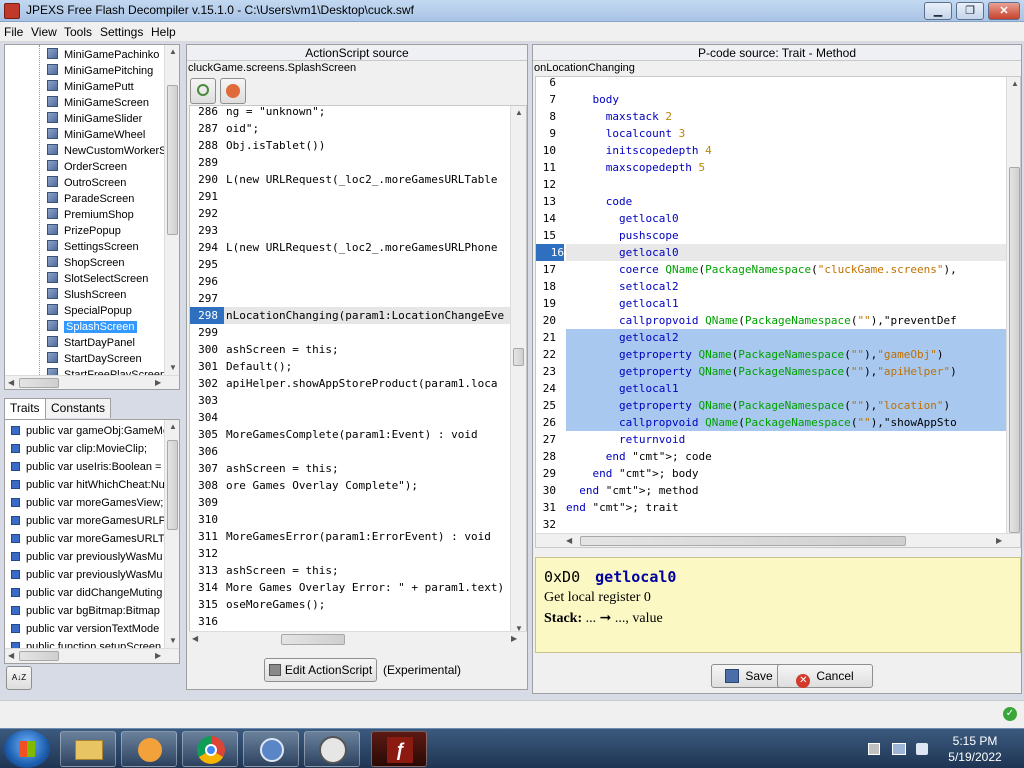 The image size is (1024, 768). I want to click on clock-time: 5:15 PM, so click(975, 741).